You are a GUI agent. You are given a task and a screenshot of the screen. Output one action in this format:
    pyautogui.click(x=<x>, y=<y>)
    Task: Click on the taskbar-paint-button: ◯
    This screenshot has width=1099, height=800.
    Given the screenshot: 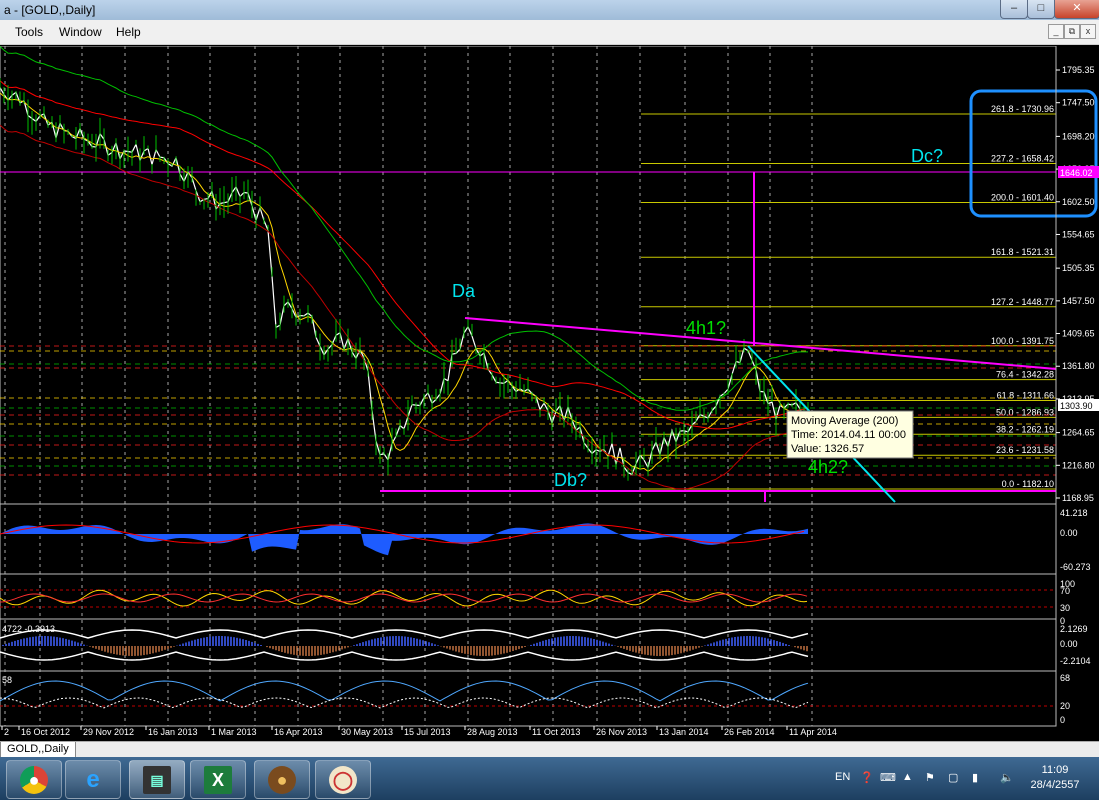 What is the action you would take?
    pyautogui.click(x=343, y=779)
    